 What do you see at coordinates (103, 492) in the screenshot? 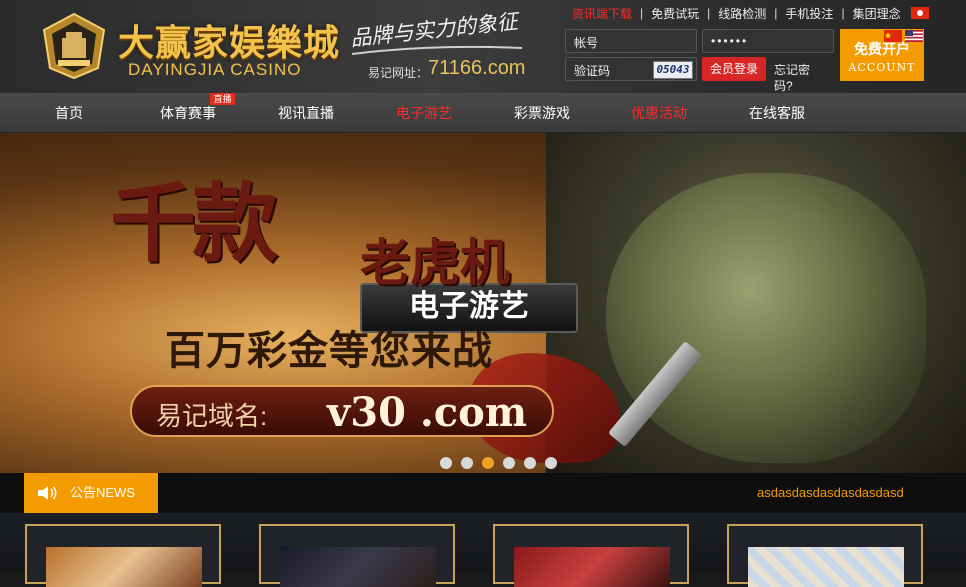
I see `notice-label: 公告NEWS` at bounding box center [103, 492].